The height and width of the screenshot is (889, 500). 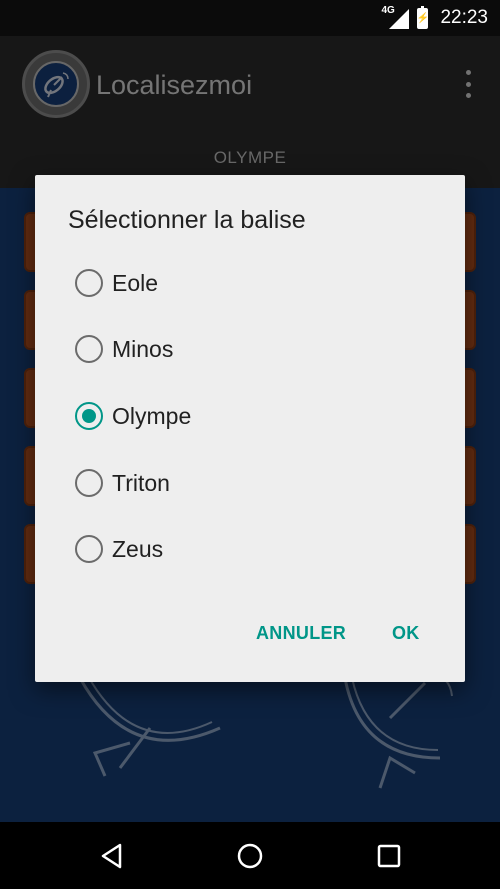 I want to click on dialog-title: Sélectionner la balise, so click(x=187, y=220).